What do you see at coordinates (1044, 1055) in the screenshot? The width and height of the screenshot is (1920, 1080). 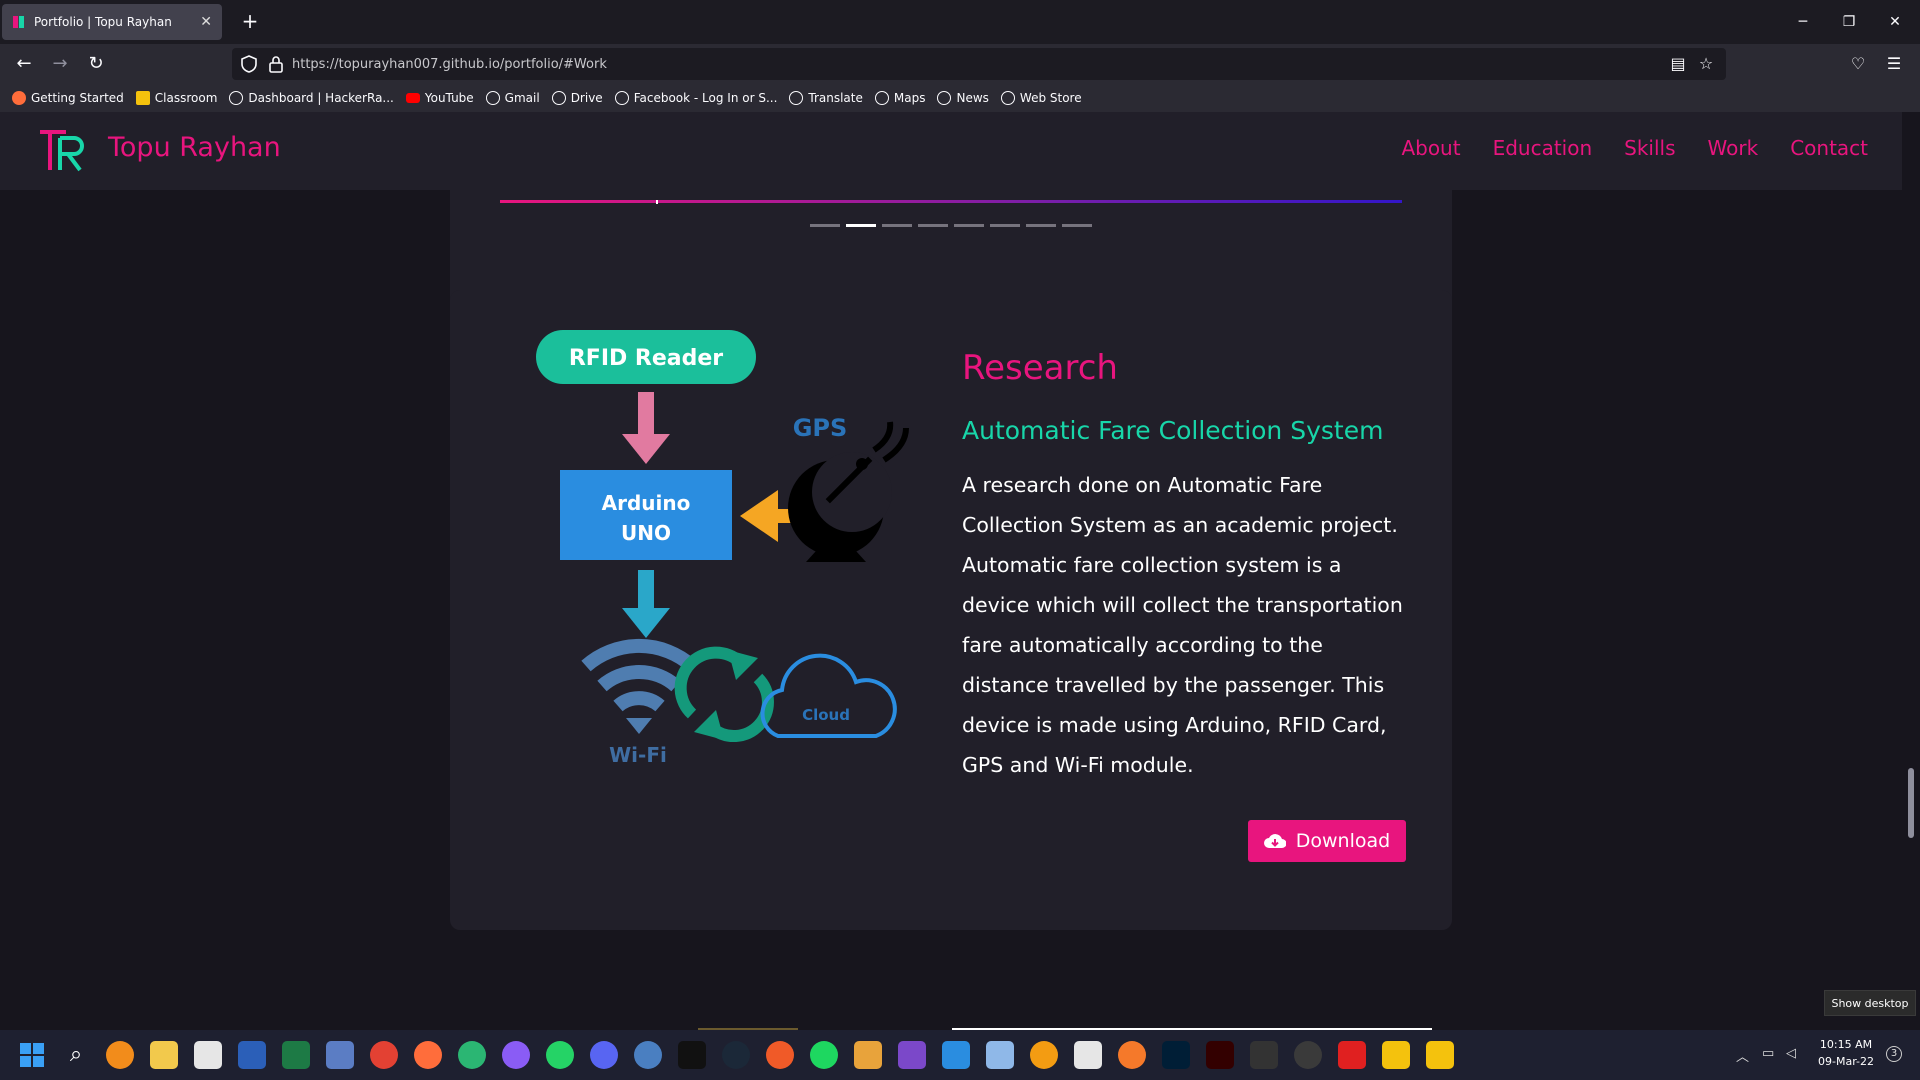 I see `brave-icon` at bounding box center [1044, 1055].